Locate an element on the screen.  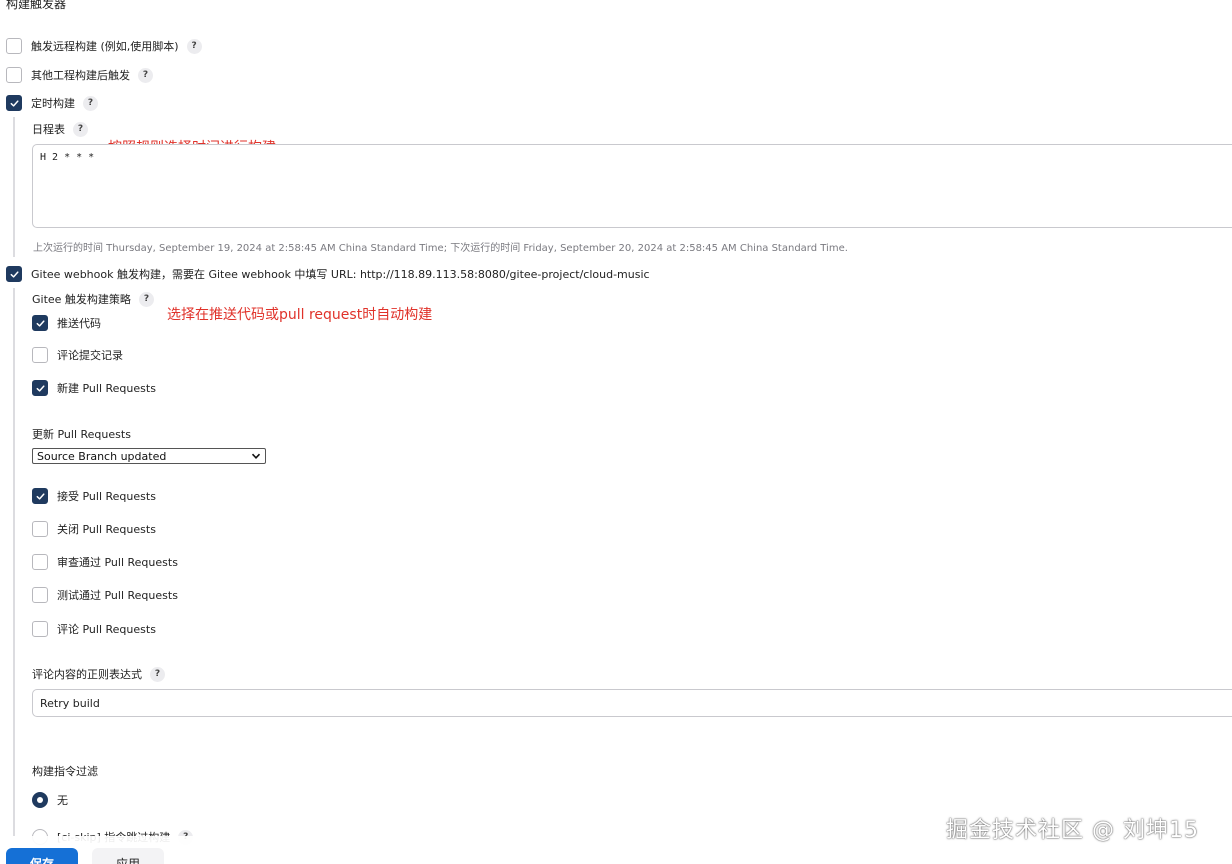
close-pr-checkbox is located at coordinates (40, 529).